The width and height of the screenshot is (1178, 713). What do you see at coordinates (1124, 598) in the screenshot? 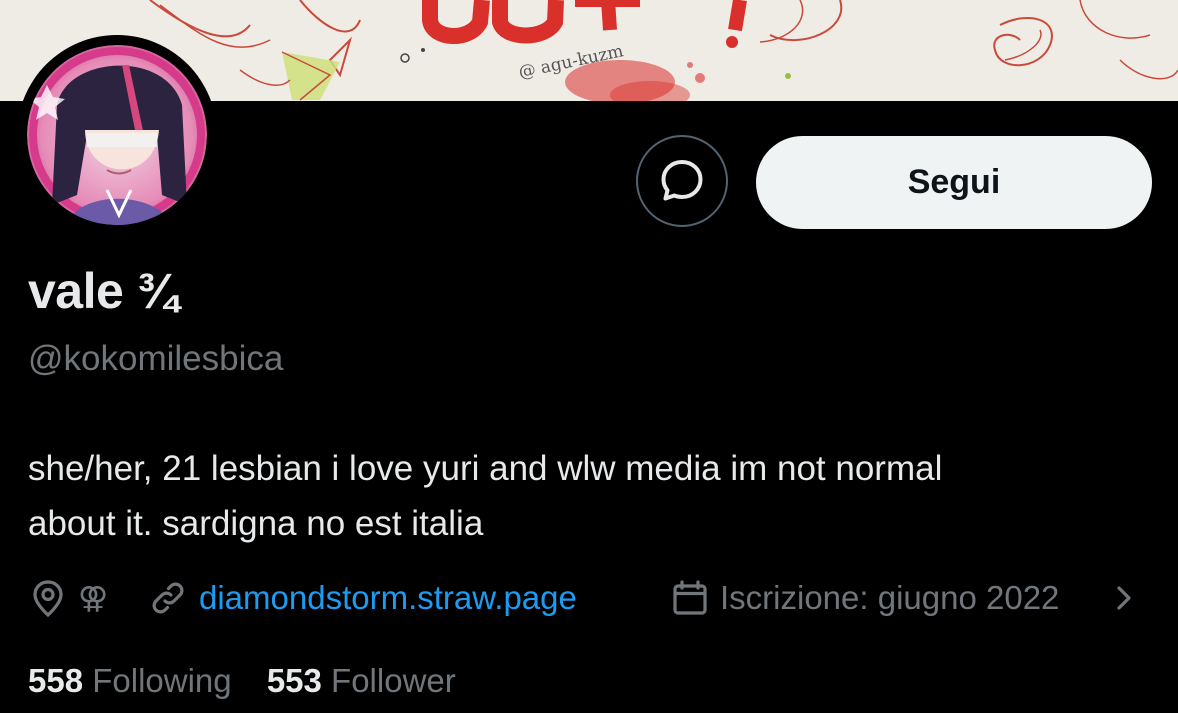
I see `chevron-right-icon` at bounding box center [1124, 598].